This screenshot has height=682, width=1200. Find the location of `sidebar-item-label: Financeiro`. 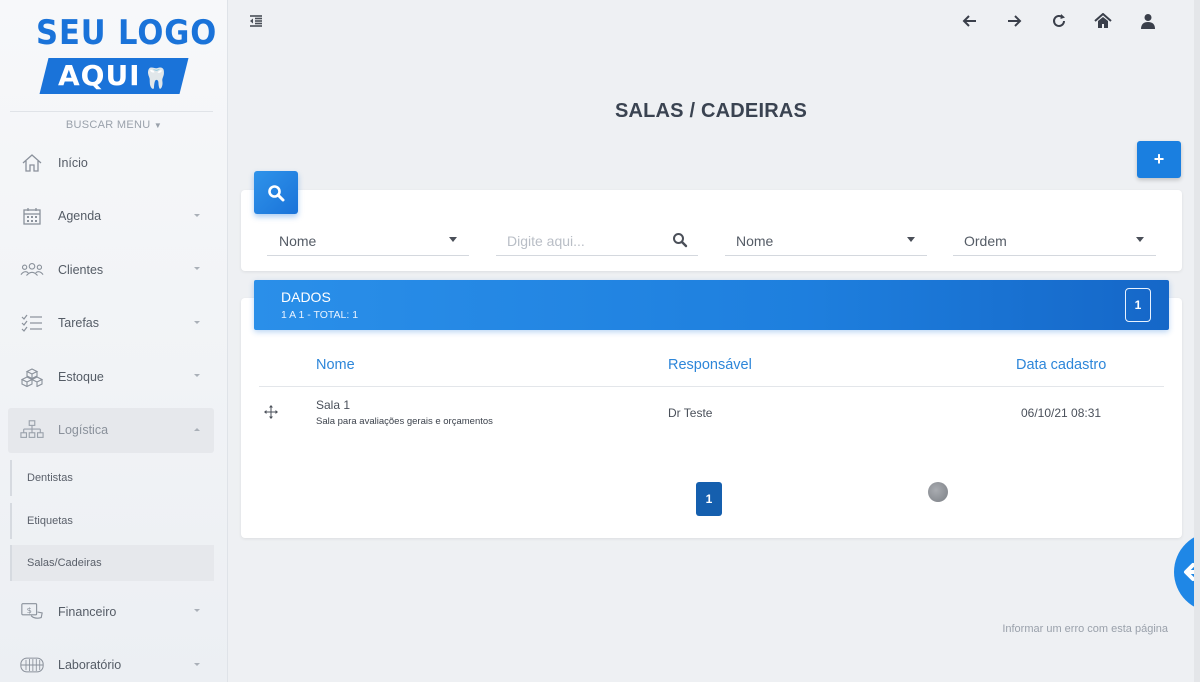

sidebar-item-label: Financeiro is located at coordinates (87, 611).